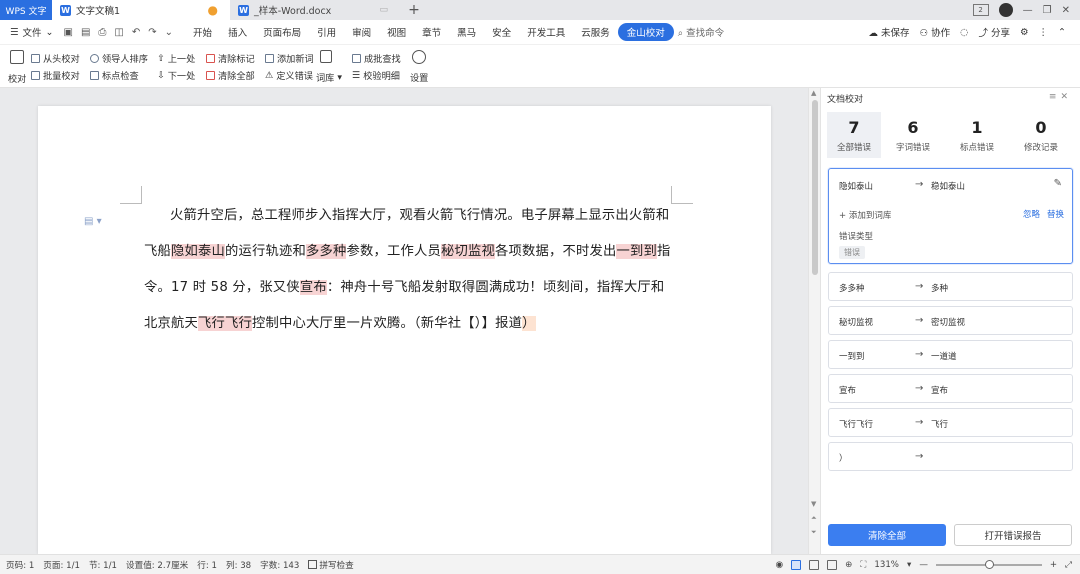  What do you see at coordinates (176, 58) in the screenshot?
I see `prev-button: ⇧ 上一处` at bounding box center [176, 58].